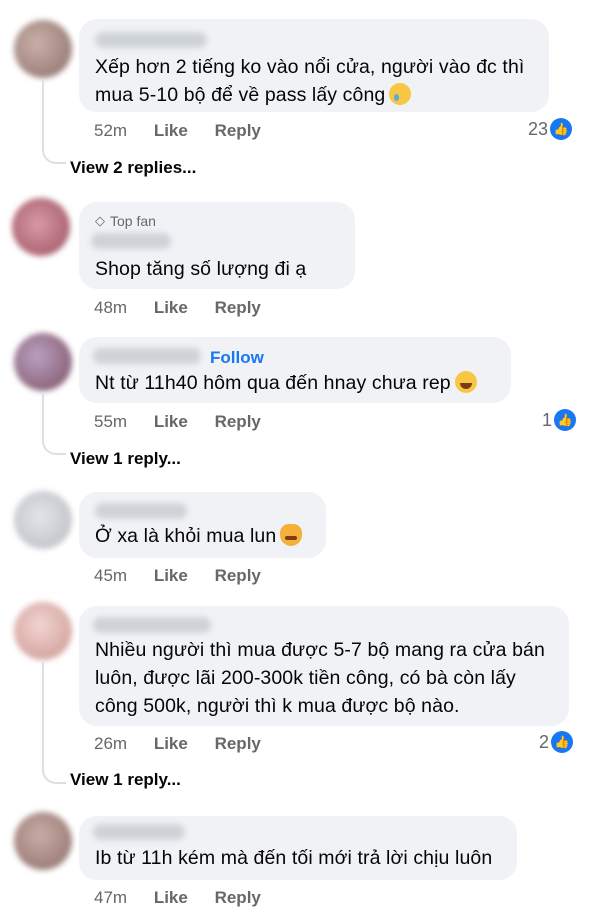 The height and width of the screenshot is (909, 589). What do you see at coordinates (110, 421) in the screenshot?
I see `timestamp: 55m` at bounding box center [110, 421].